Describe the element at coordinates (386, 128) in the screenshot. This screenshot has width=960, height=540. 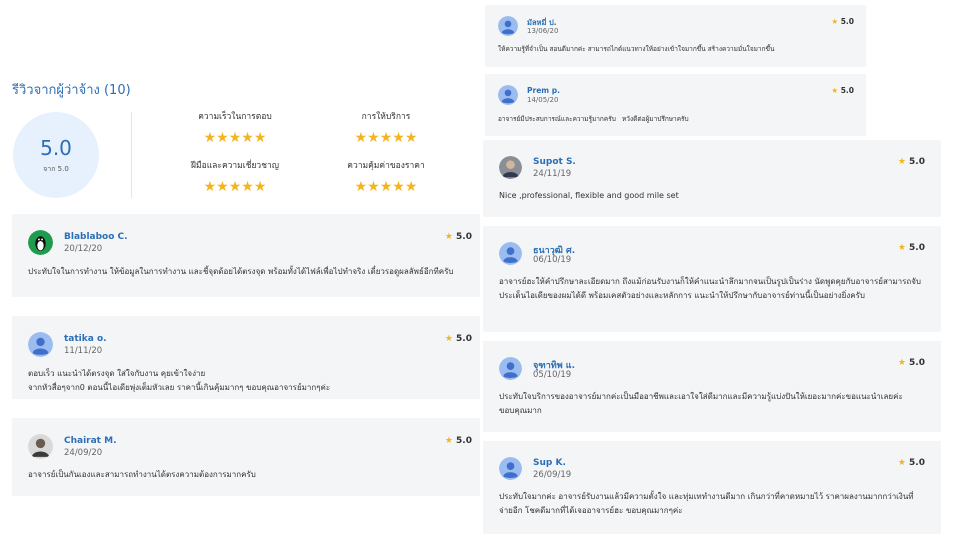
I see `category-service: การให้บริการ ★★★★★` at that location.